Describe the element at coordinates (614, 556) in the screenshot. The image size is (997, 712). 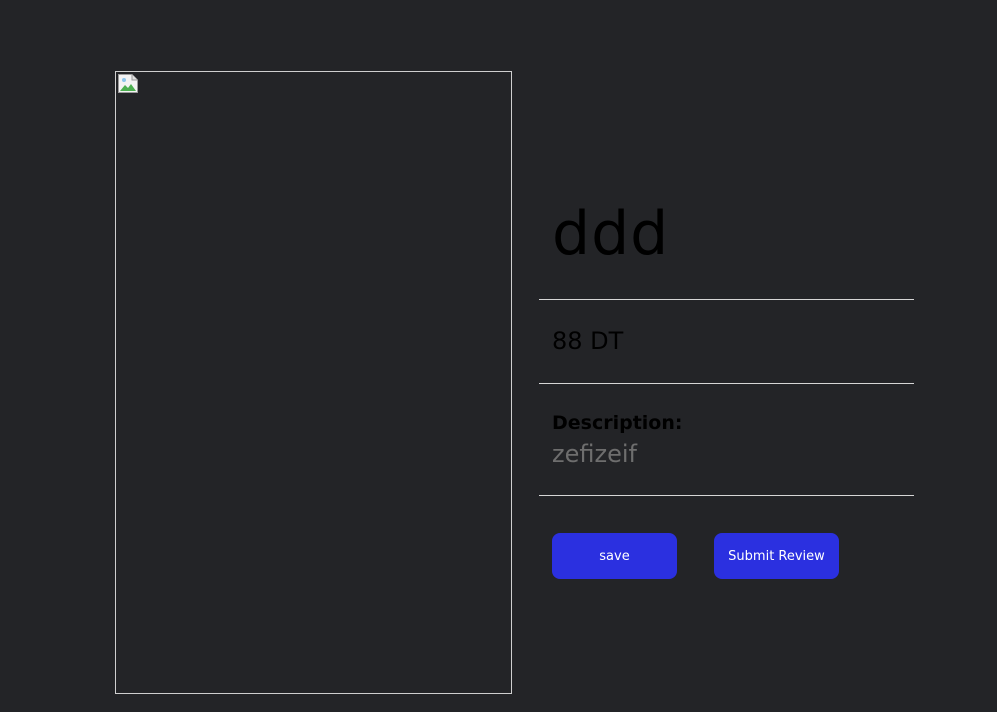
I see `save-button: save` at that location.